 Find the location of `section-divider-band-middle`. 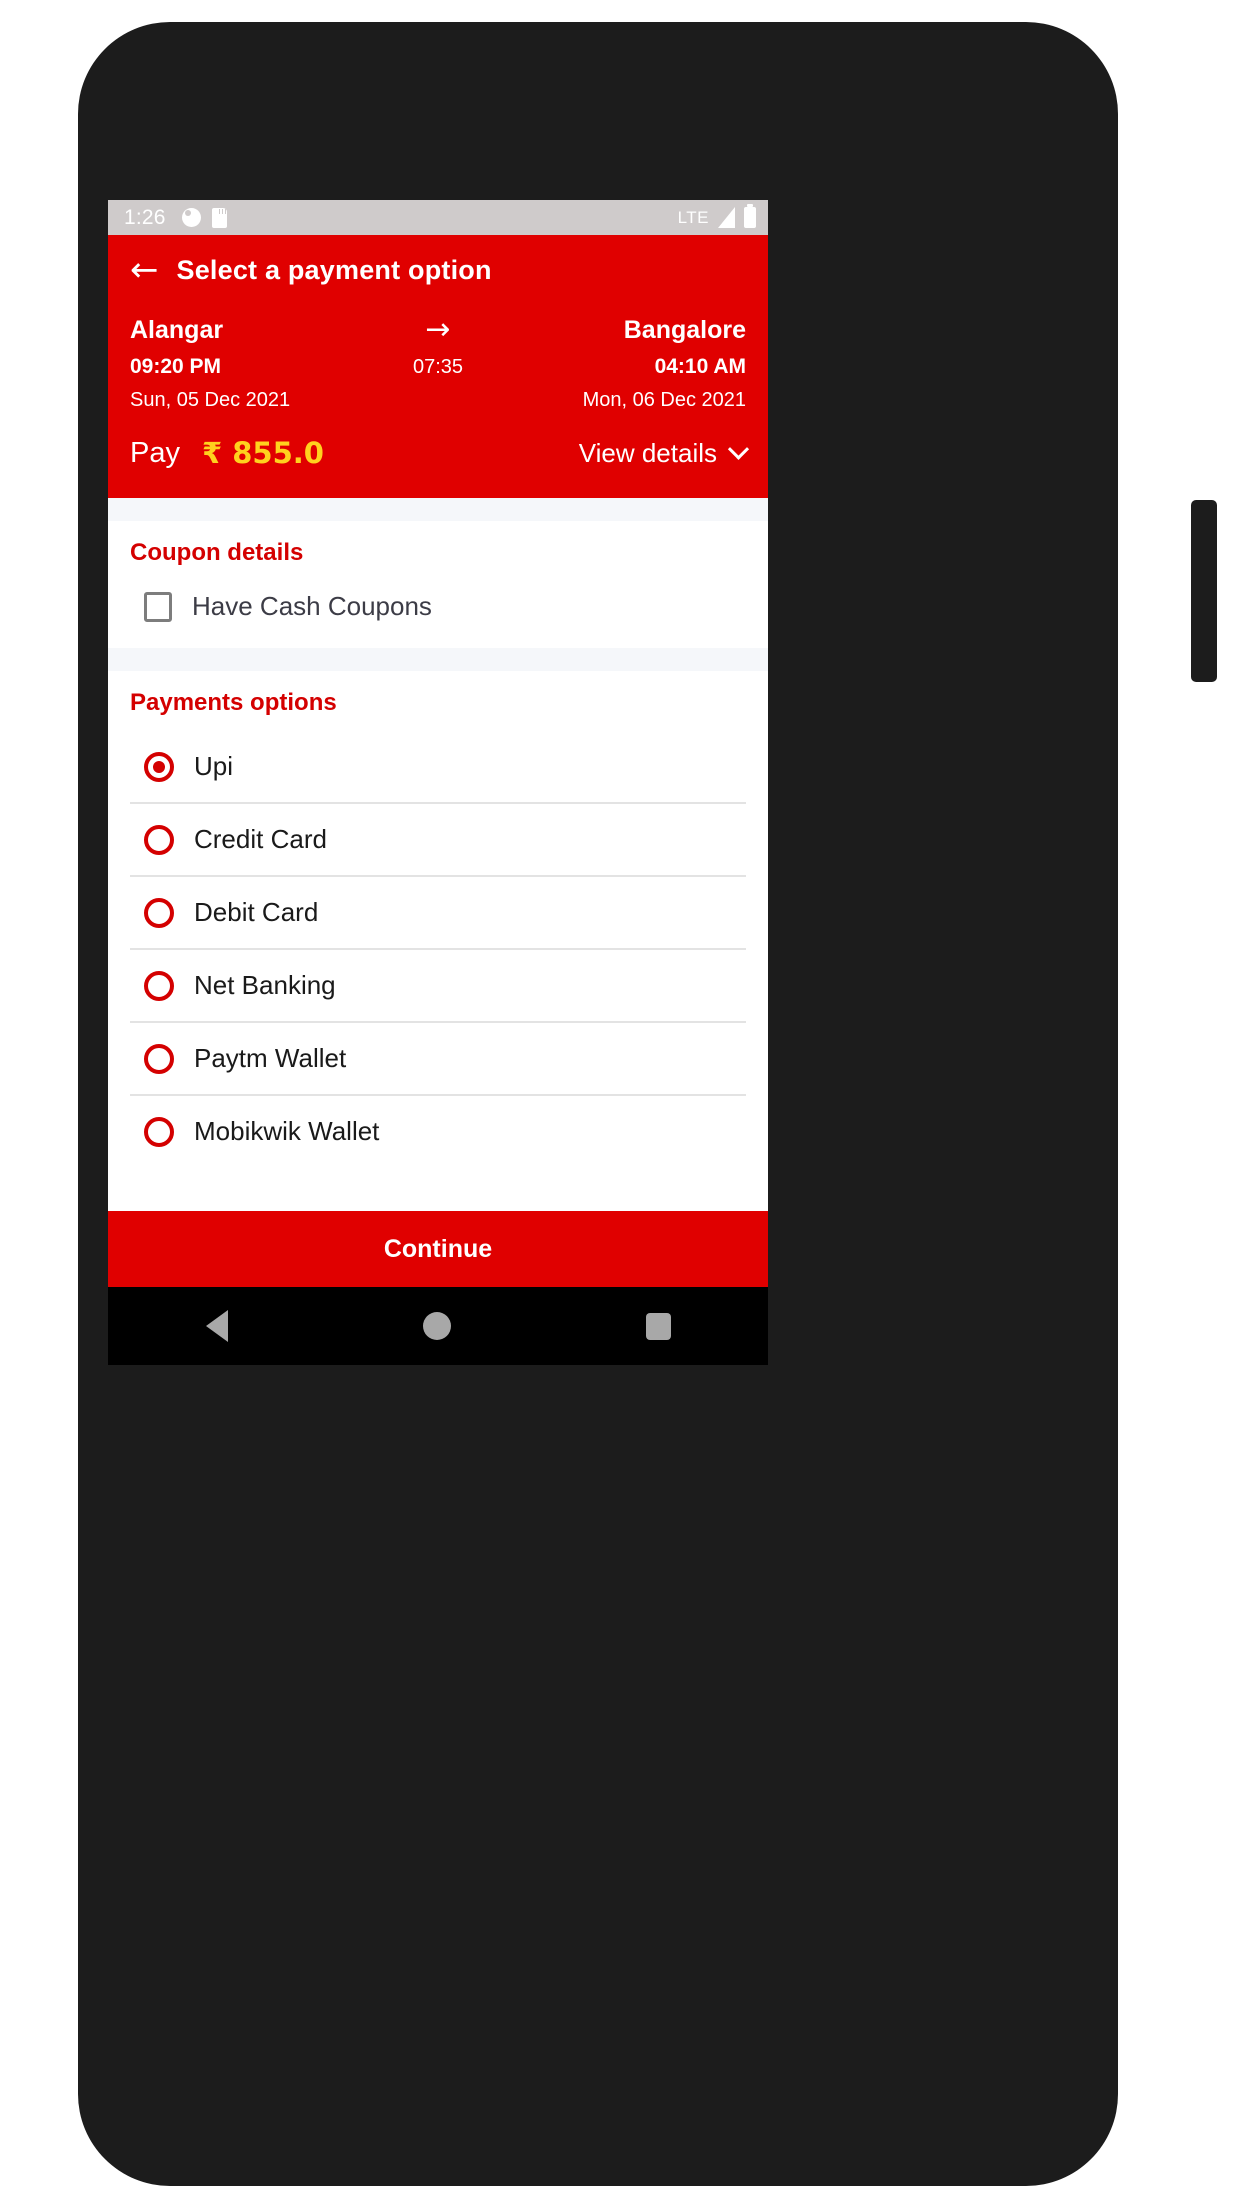

section-divider-band-middle is located at coordinates (438, 659).